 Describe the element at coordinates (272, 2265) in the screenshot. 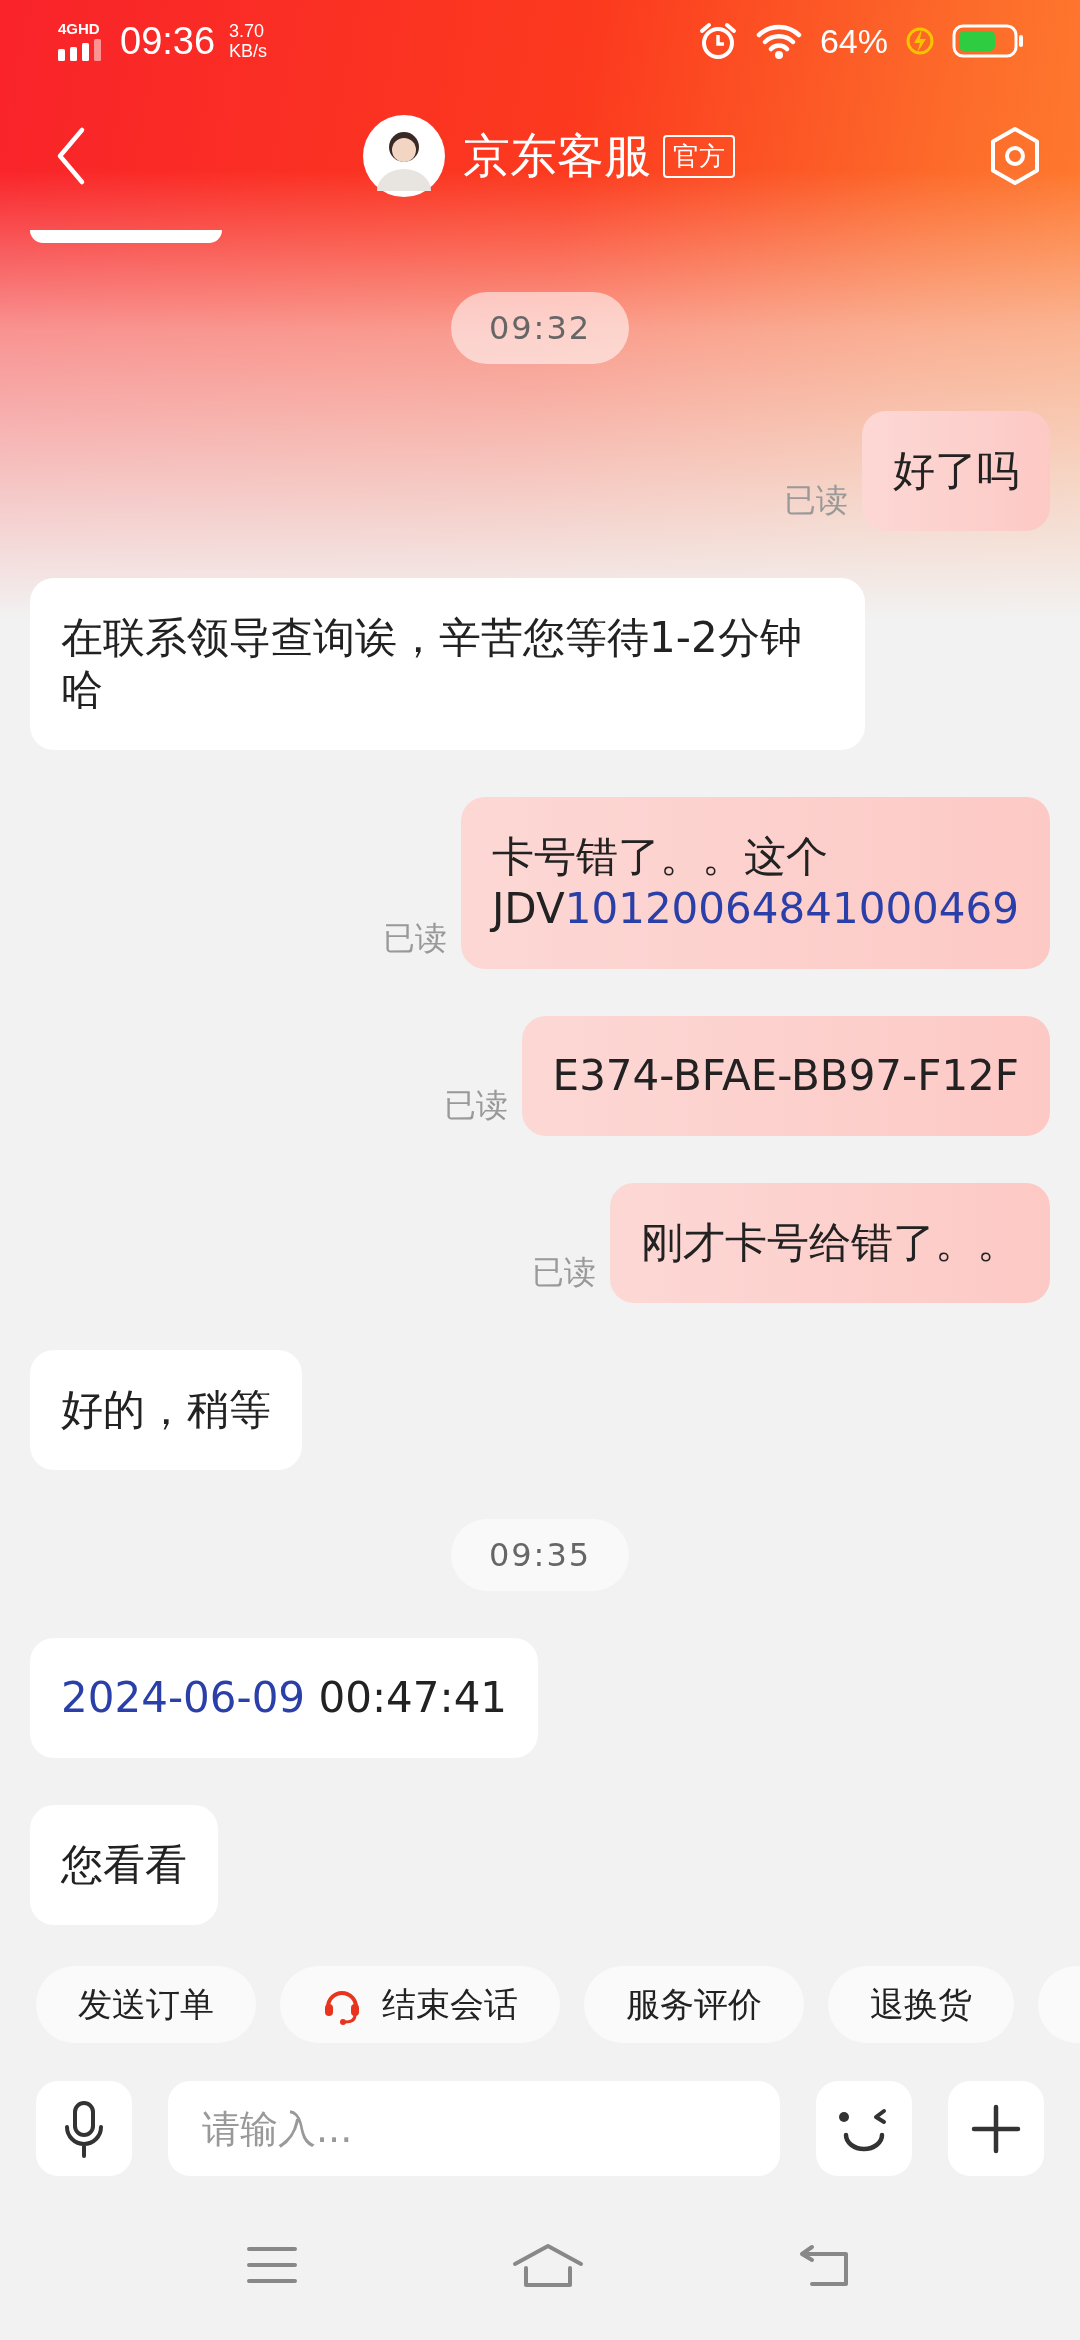

I see `menu-icon` at that location.